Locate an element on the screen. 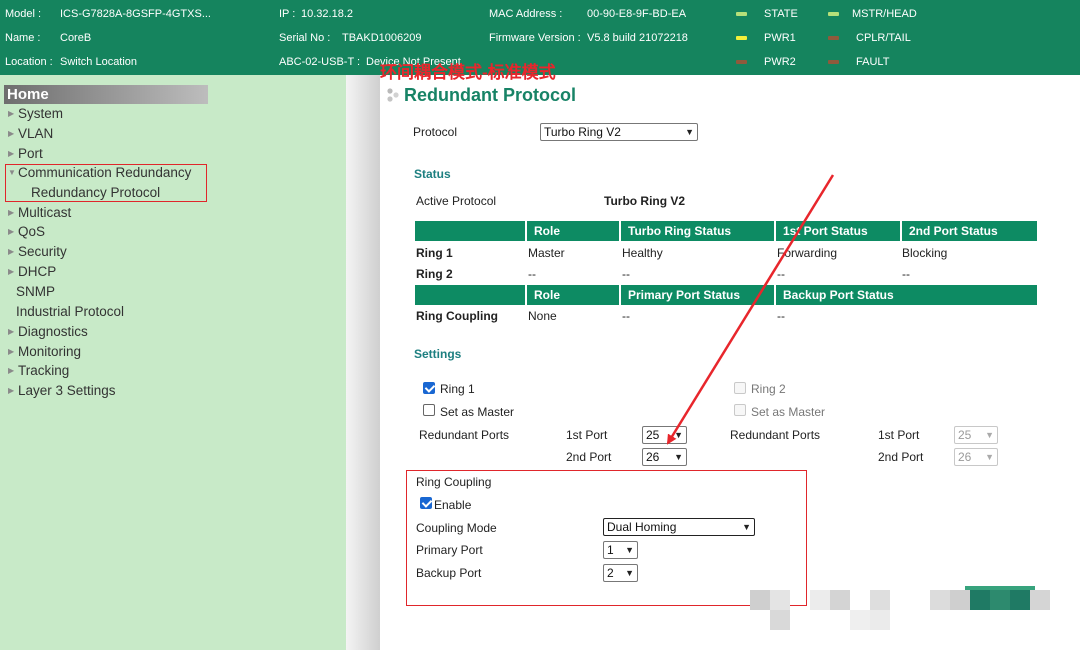 The height and width of the screenshot is (650, 1080). cplr-tail-led-icon is located at coordinates (833, 38).